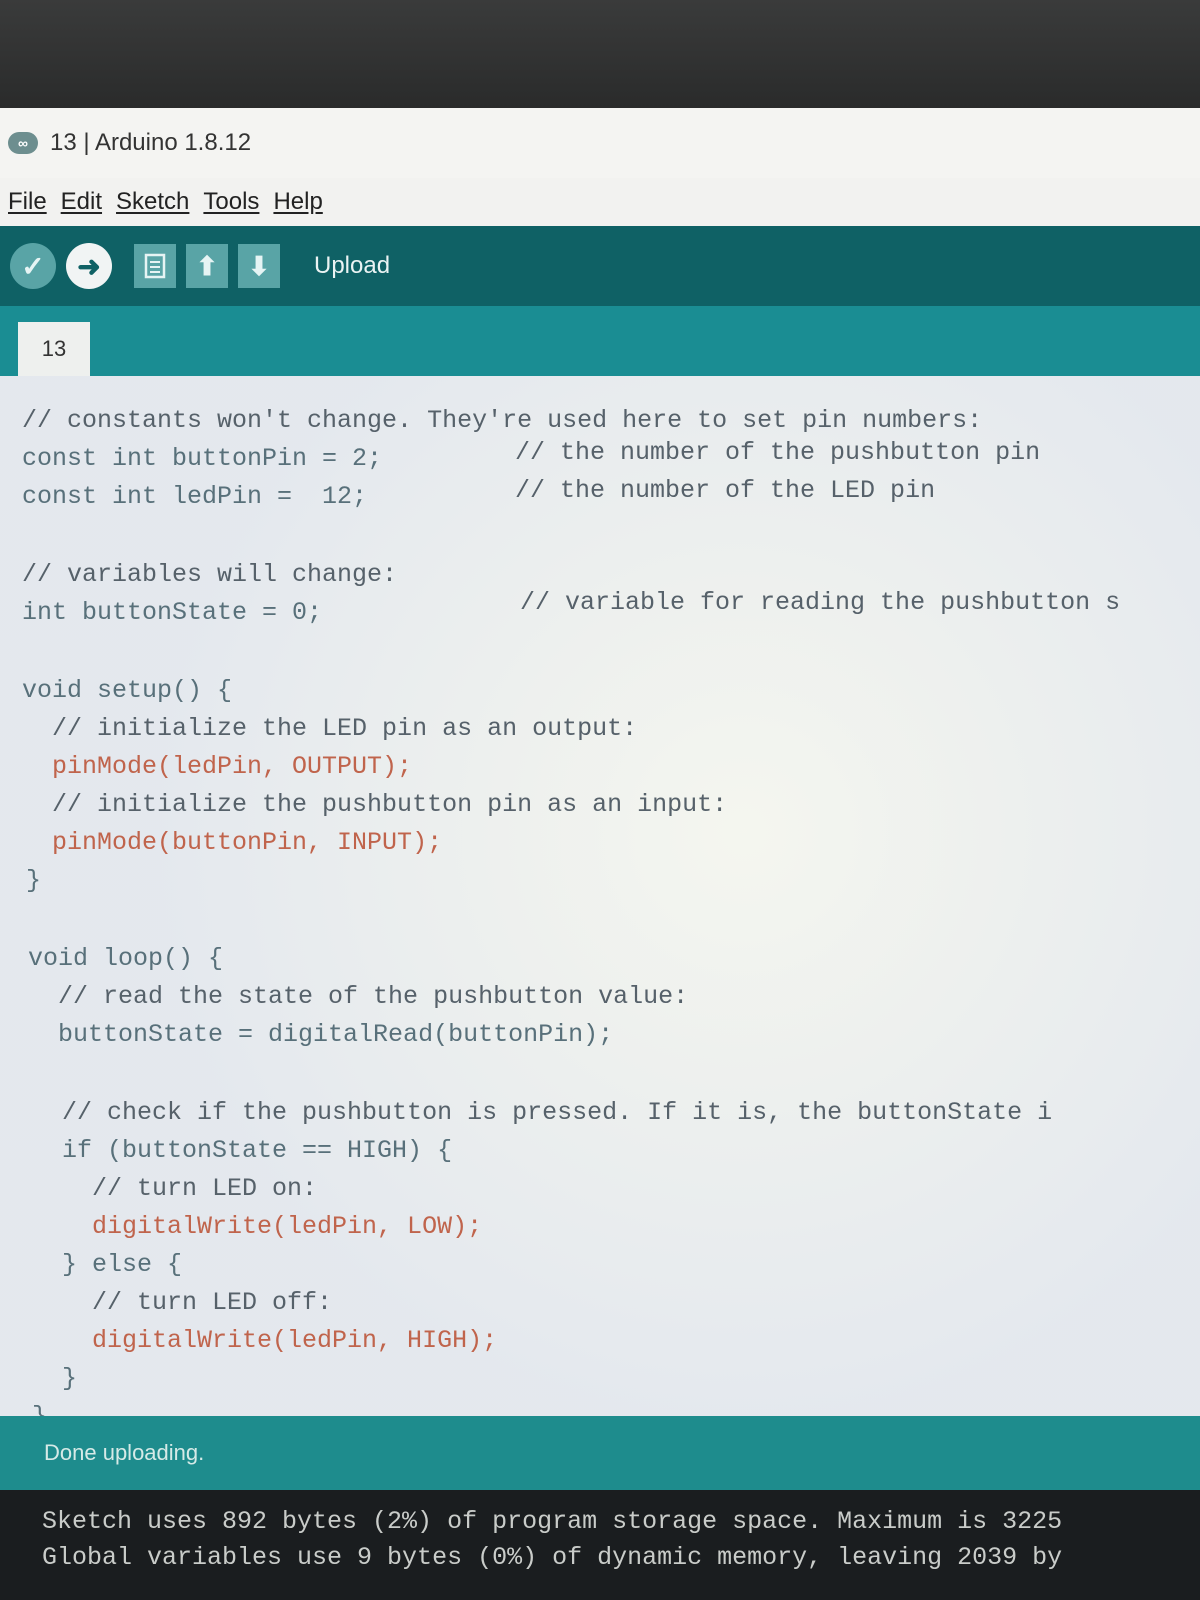  I want to click on code-line: pinMode(ledPin, OUTPUT);, so click(217, 766).